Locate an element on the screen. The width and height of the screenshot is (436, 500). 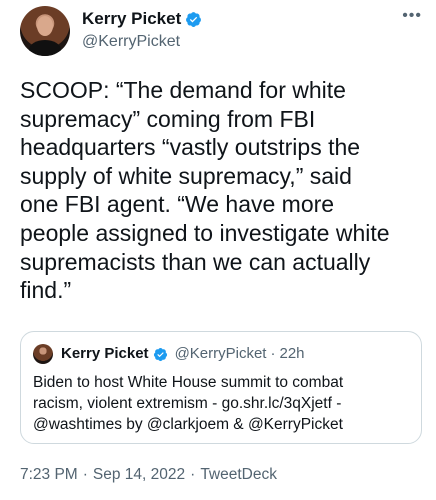
quoted-timestamp: 22h is located at coordinates (292, 353).